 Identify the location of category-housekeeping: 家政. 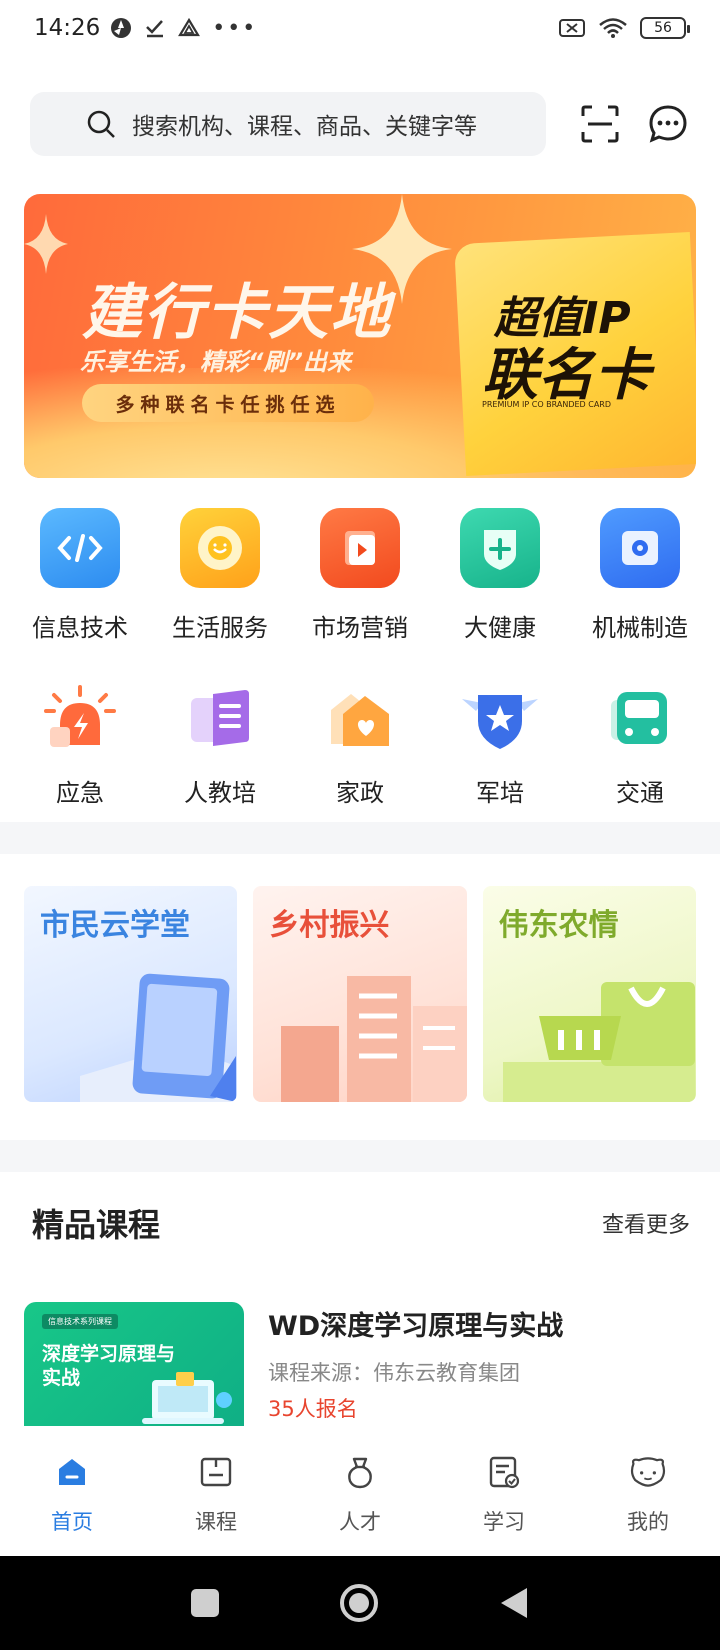
(360, 743).